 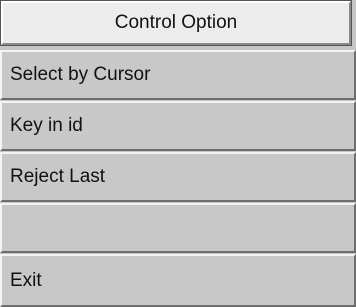 I want to click on menu-title: Control Option, so click(x=176, y=23).